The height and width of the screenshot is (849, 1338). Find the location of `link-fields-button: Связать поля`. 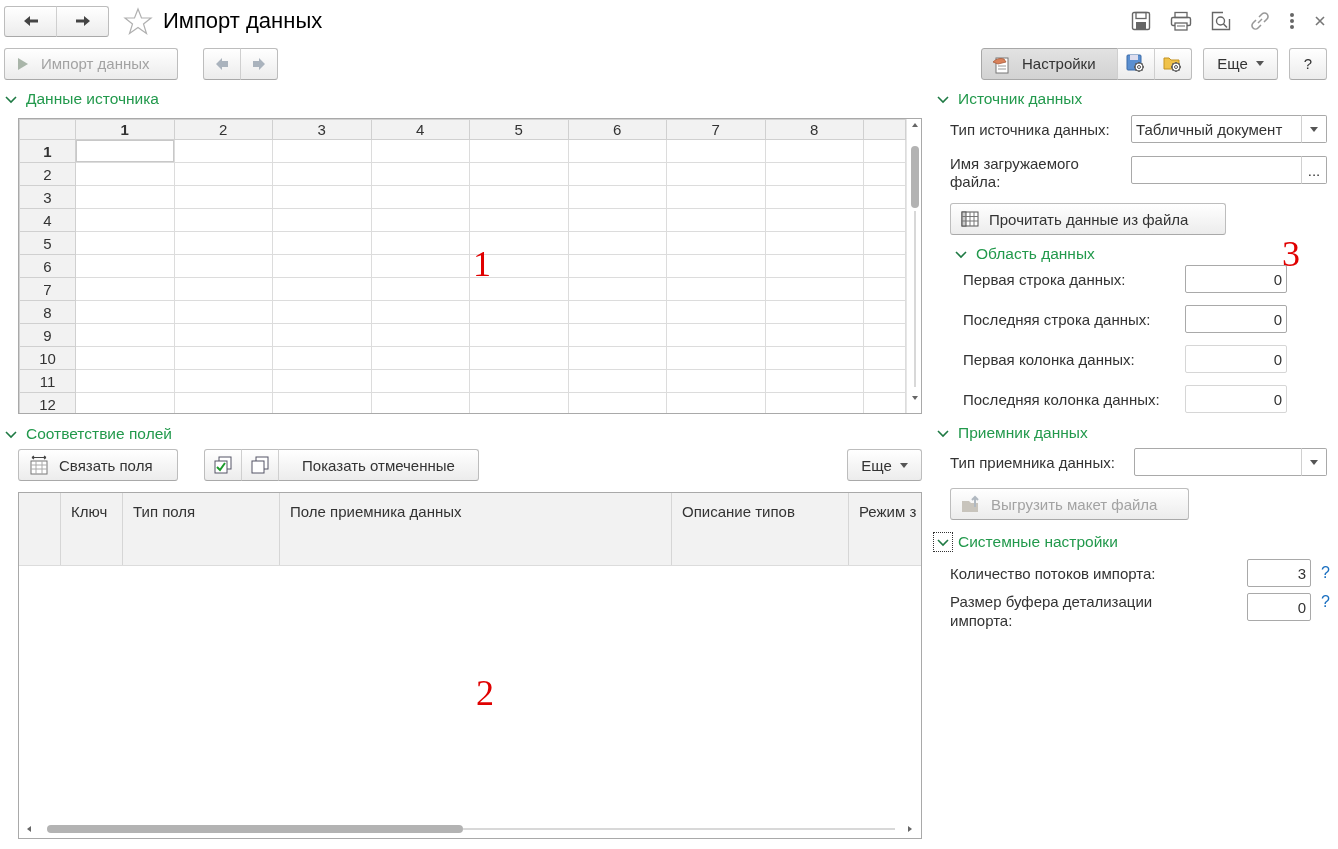

link-fields-button: Связать поля is located at coordinates (98, 465).